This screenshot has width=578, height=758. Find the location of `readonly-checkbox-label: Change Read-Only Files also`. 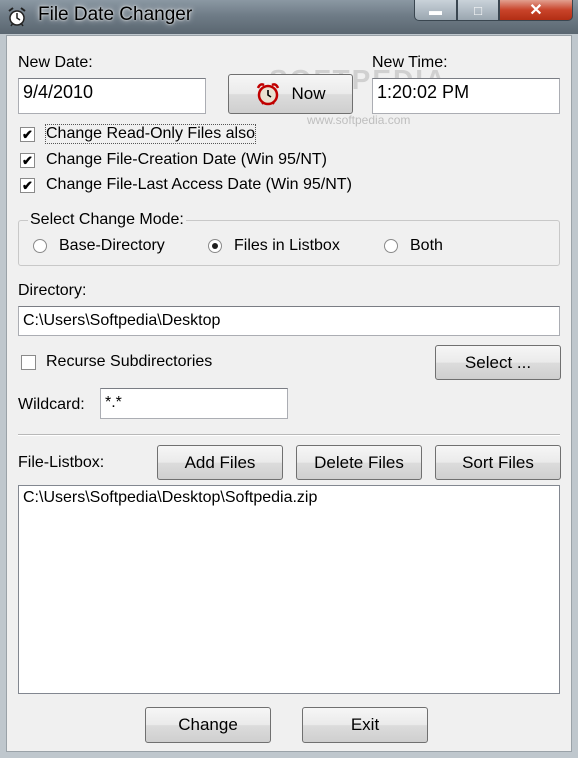

readonly-checkbox-label: Change Read-Only Files also is located at coordinates (150, 134).